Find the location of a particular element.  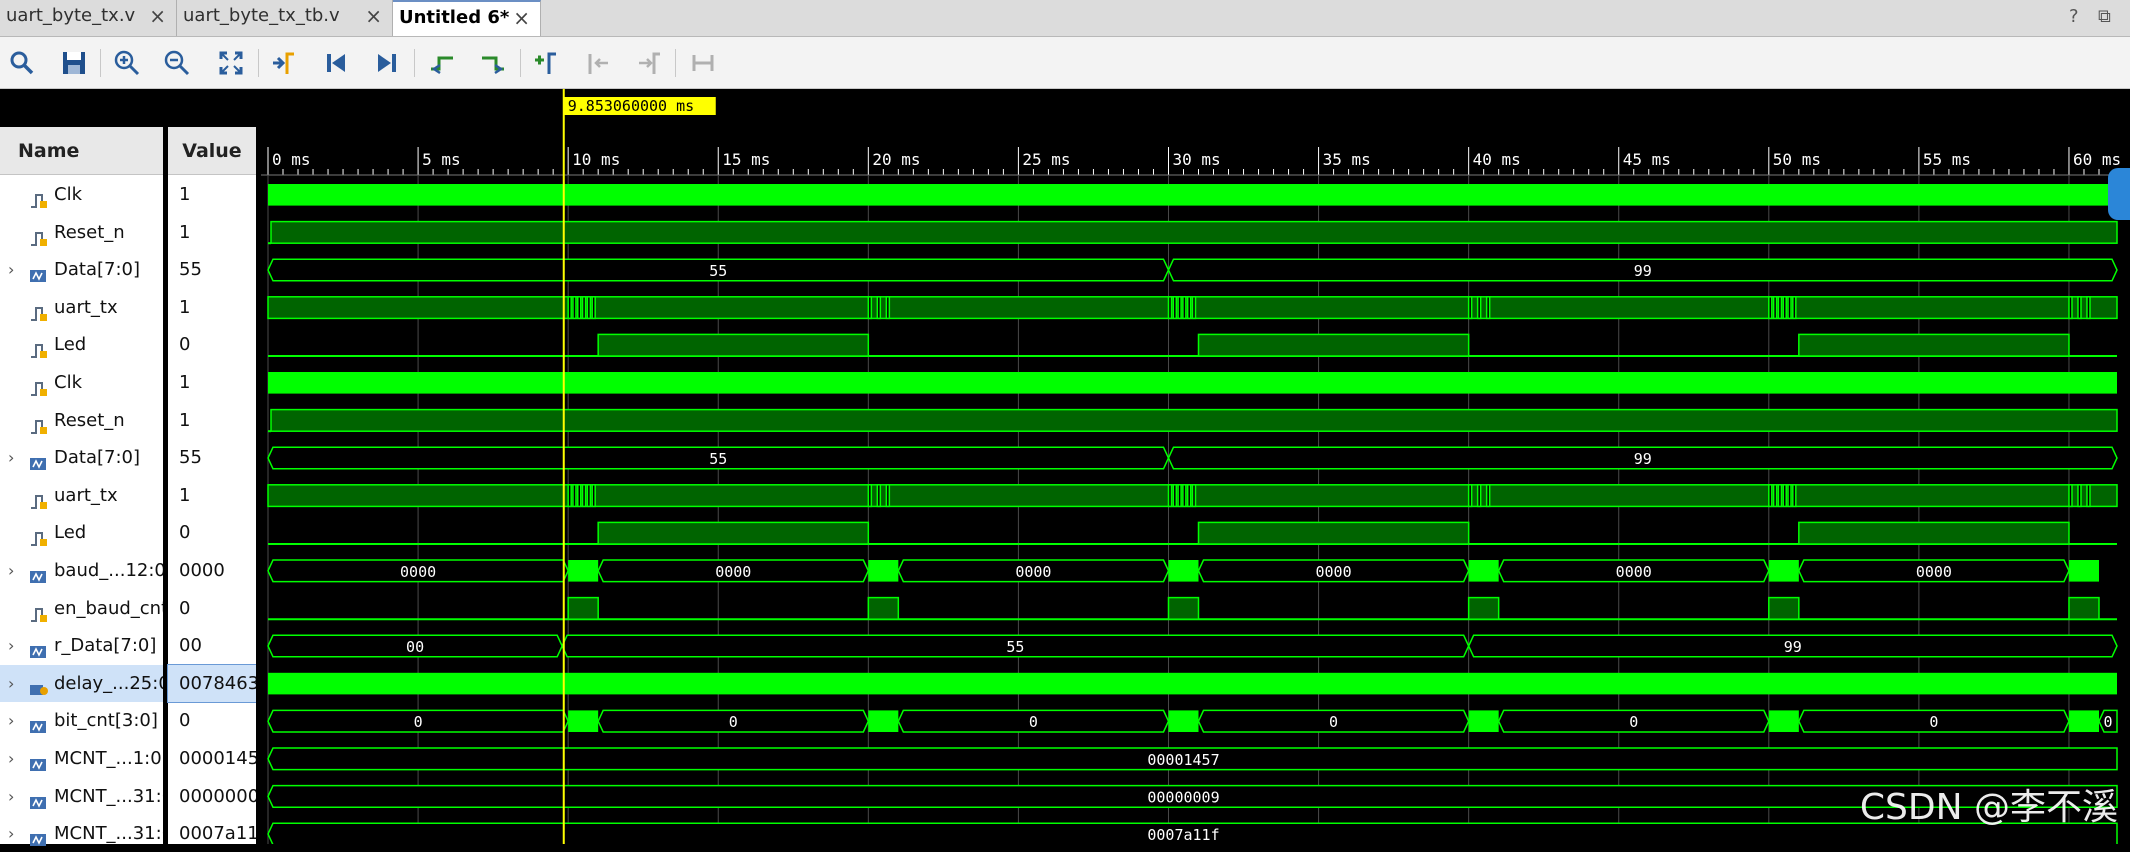

go-to-last-time-icon is located at coordinates (387, 63).